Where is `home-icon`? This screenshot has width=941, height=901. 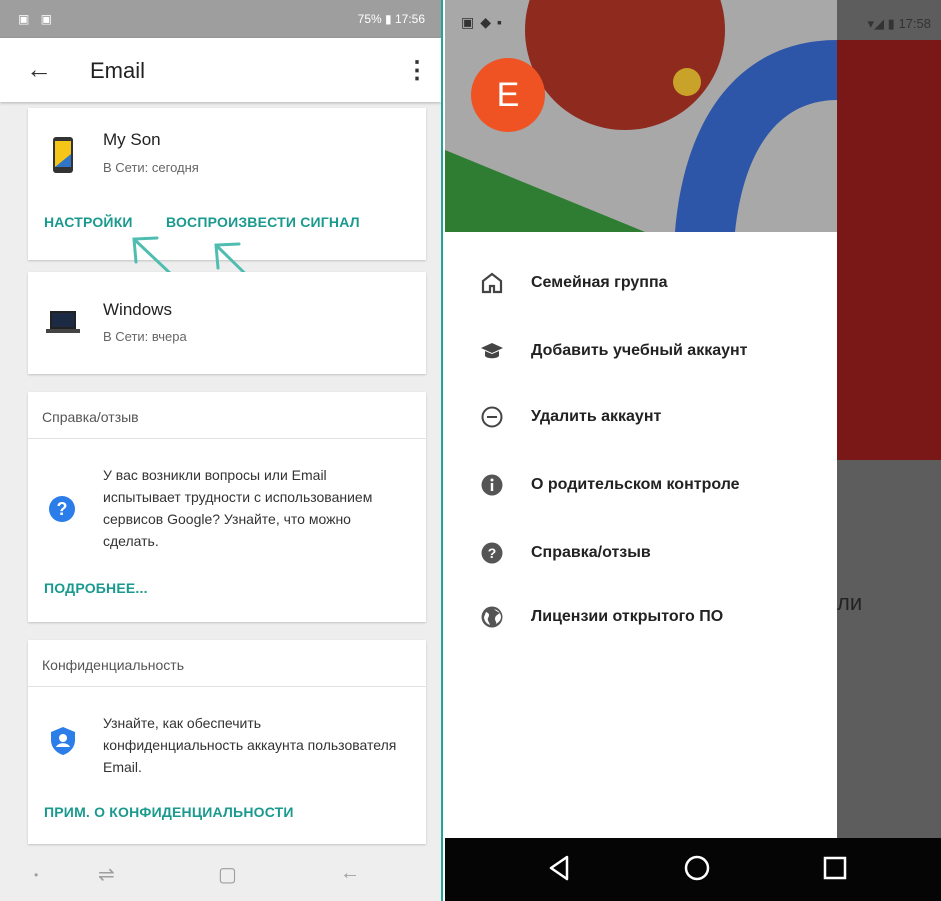
home-icon is located at coordinates (492, 283).